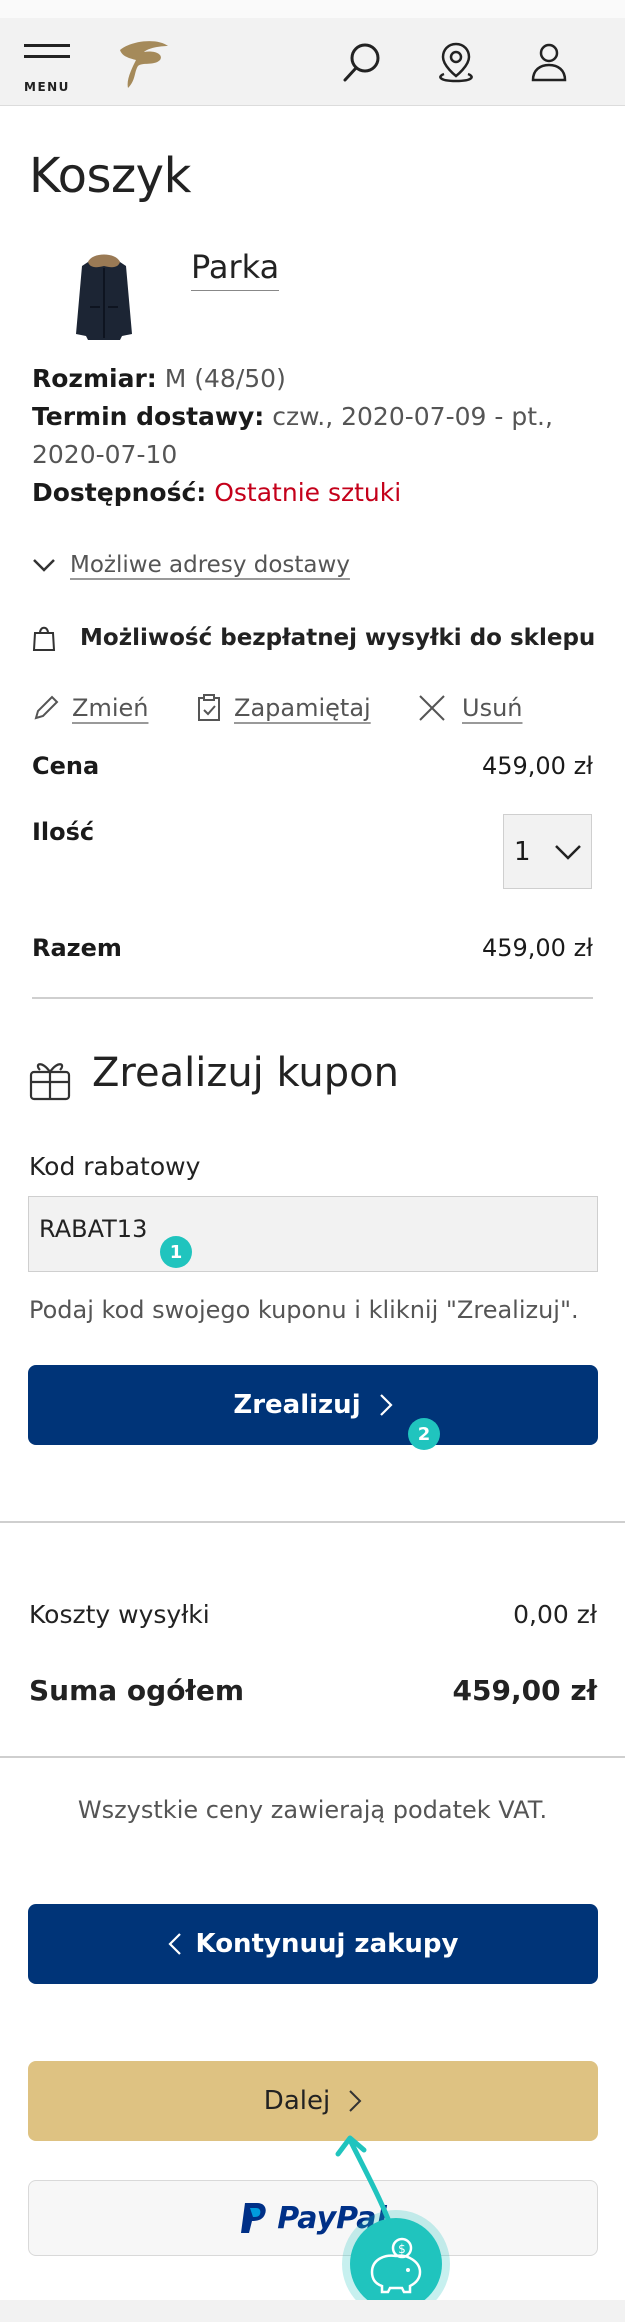  I want to click on hamburger-icon-line, so click(47, 56).